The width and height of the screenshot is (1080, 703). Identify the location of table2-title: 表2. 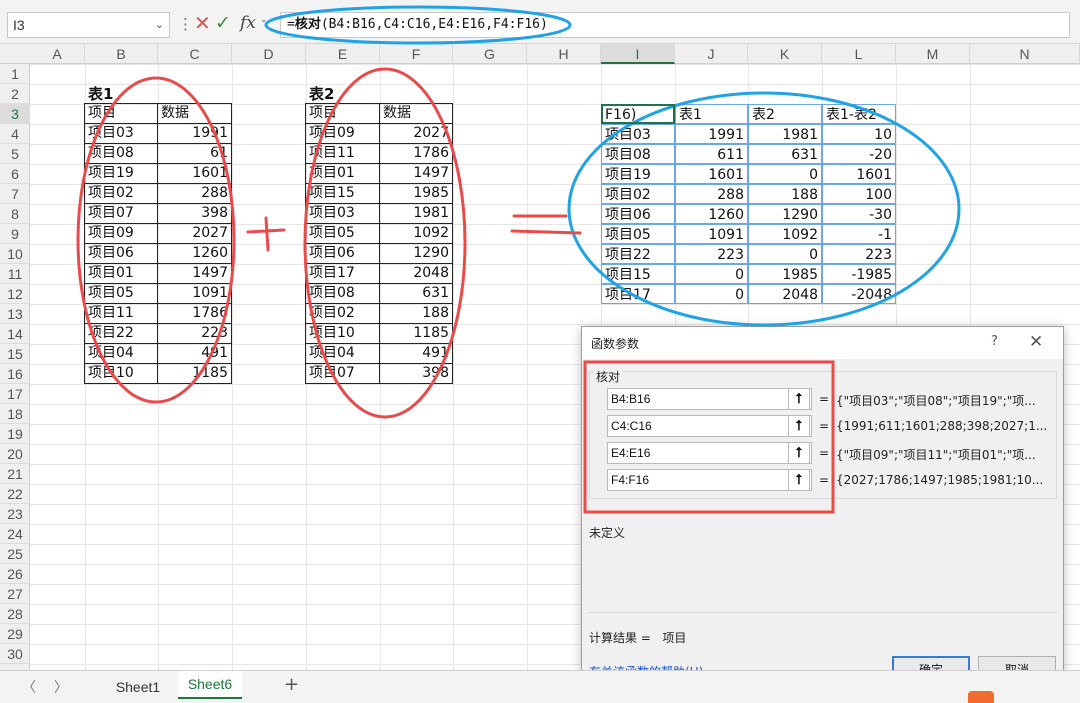
(343, 94).